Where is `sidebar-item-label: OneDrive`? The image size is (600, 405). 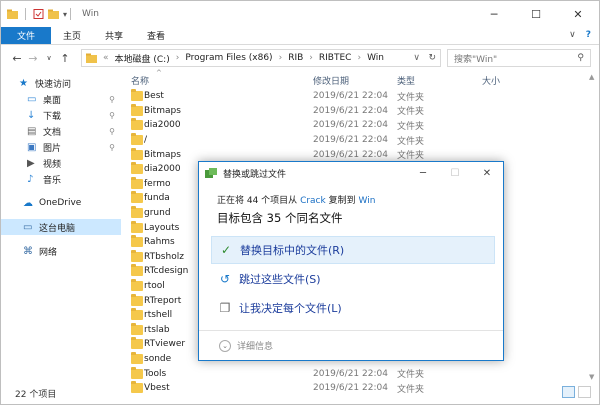
sidebar-item-label: OneDrive is located at coordinates (60, 203).